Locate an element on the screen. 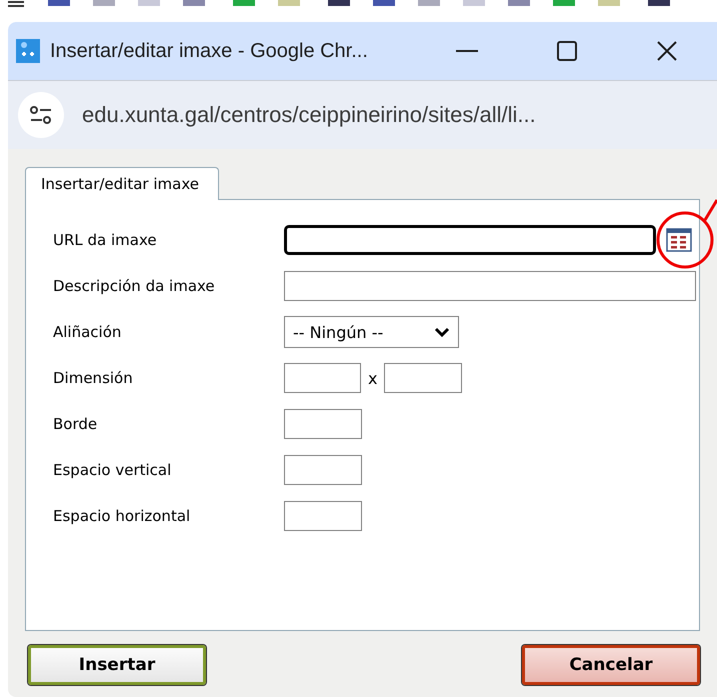 This screenshot has height=697, width=717. maximize-icon is located at coordinates (567, 51).